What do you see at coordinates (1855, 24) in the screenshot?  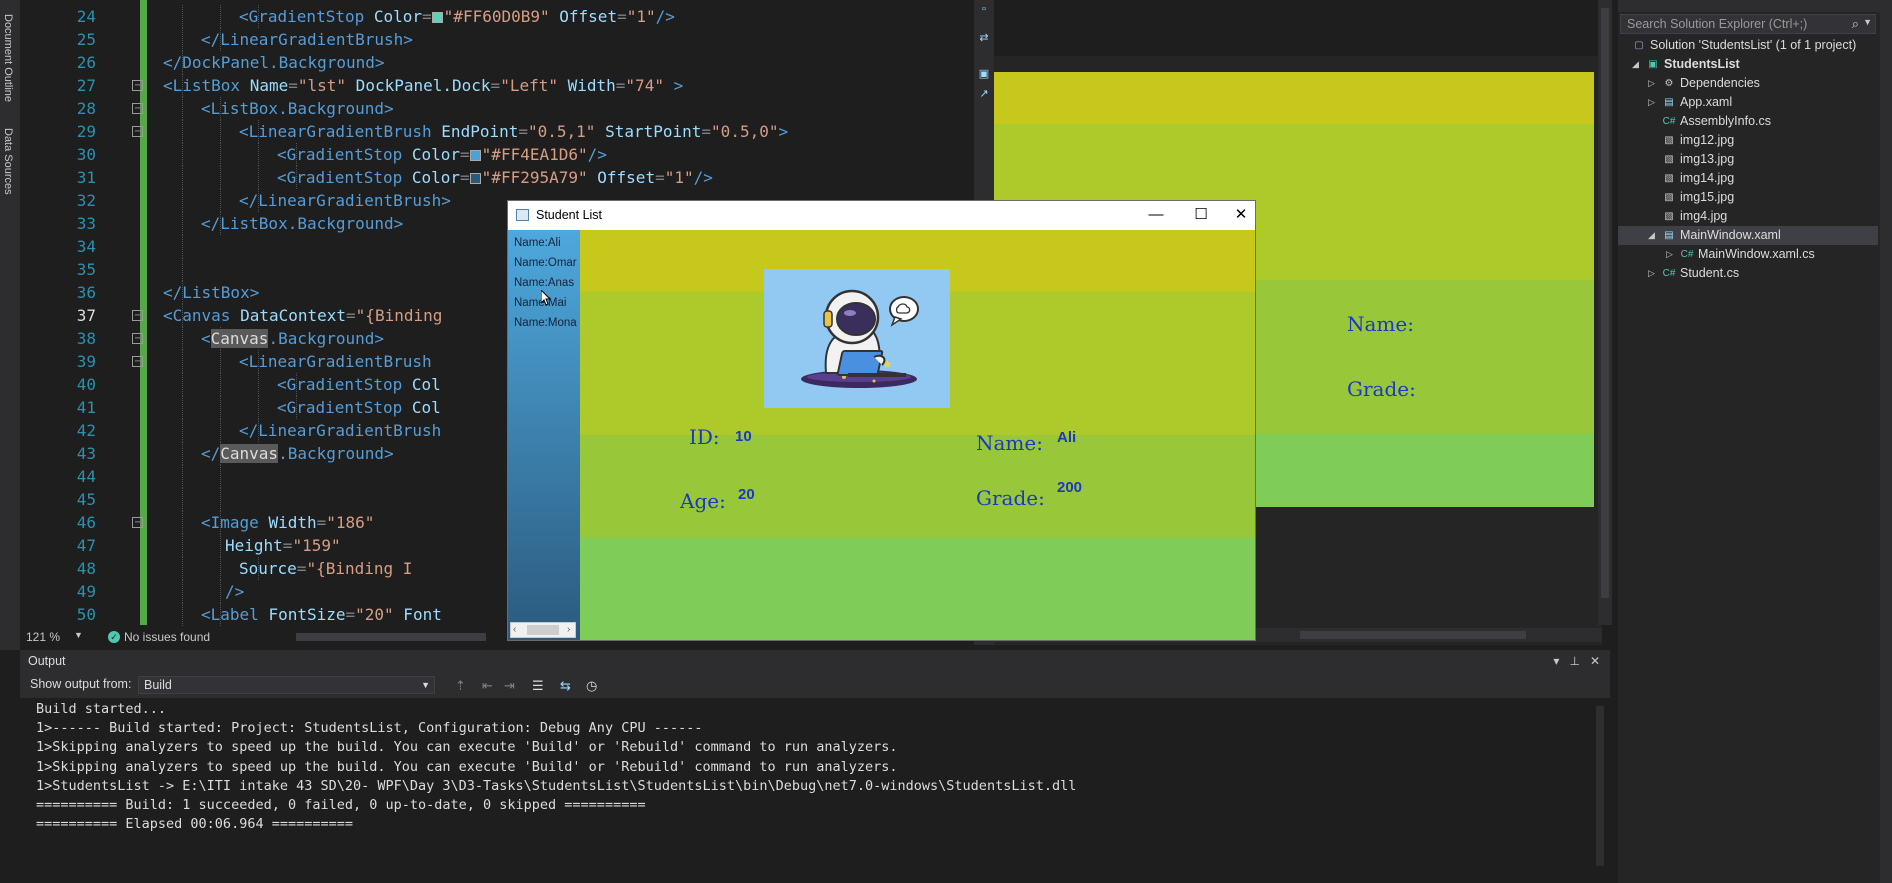 I see `search-icon: ⌕` at bounding box center [1855, 24].